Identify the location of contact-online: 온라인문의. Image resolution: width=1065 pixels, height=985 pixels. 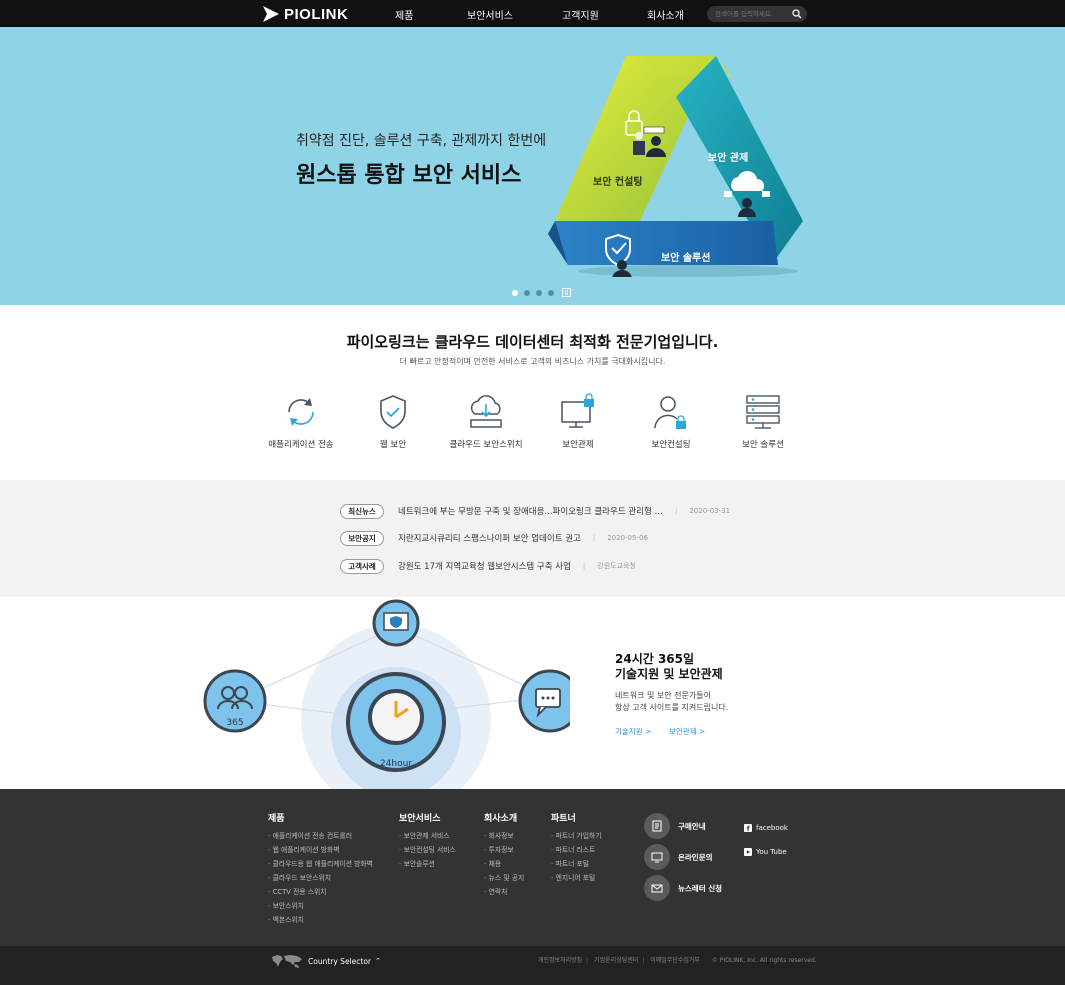
(678, 857).